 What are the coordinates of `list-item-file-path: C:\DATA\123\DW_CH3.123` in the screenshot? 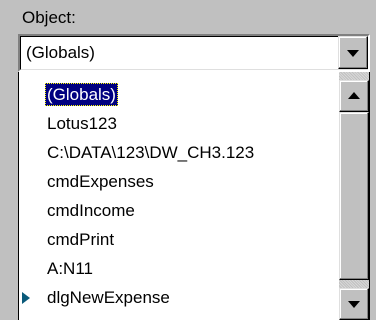 It's located at (179, 152).